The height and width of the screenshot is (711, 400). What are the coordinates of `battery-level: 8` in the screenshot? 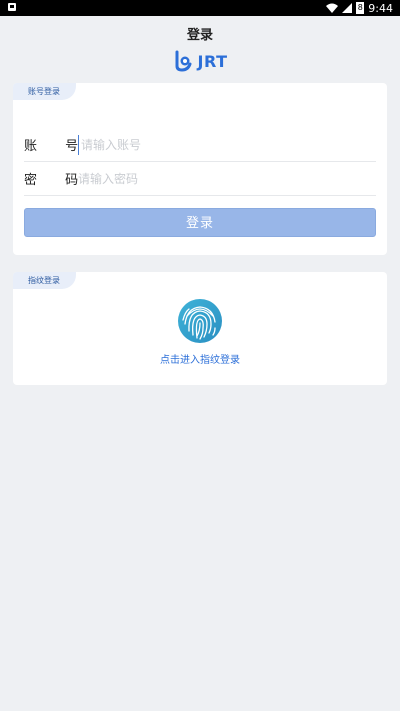 It's located at (360, 7).